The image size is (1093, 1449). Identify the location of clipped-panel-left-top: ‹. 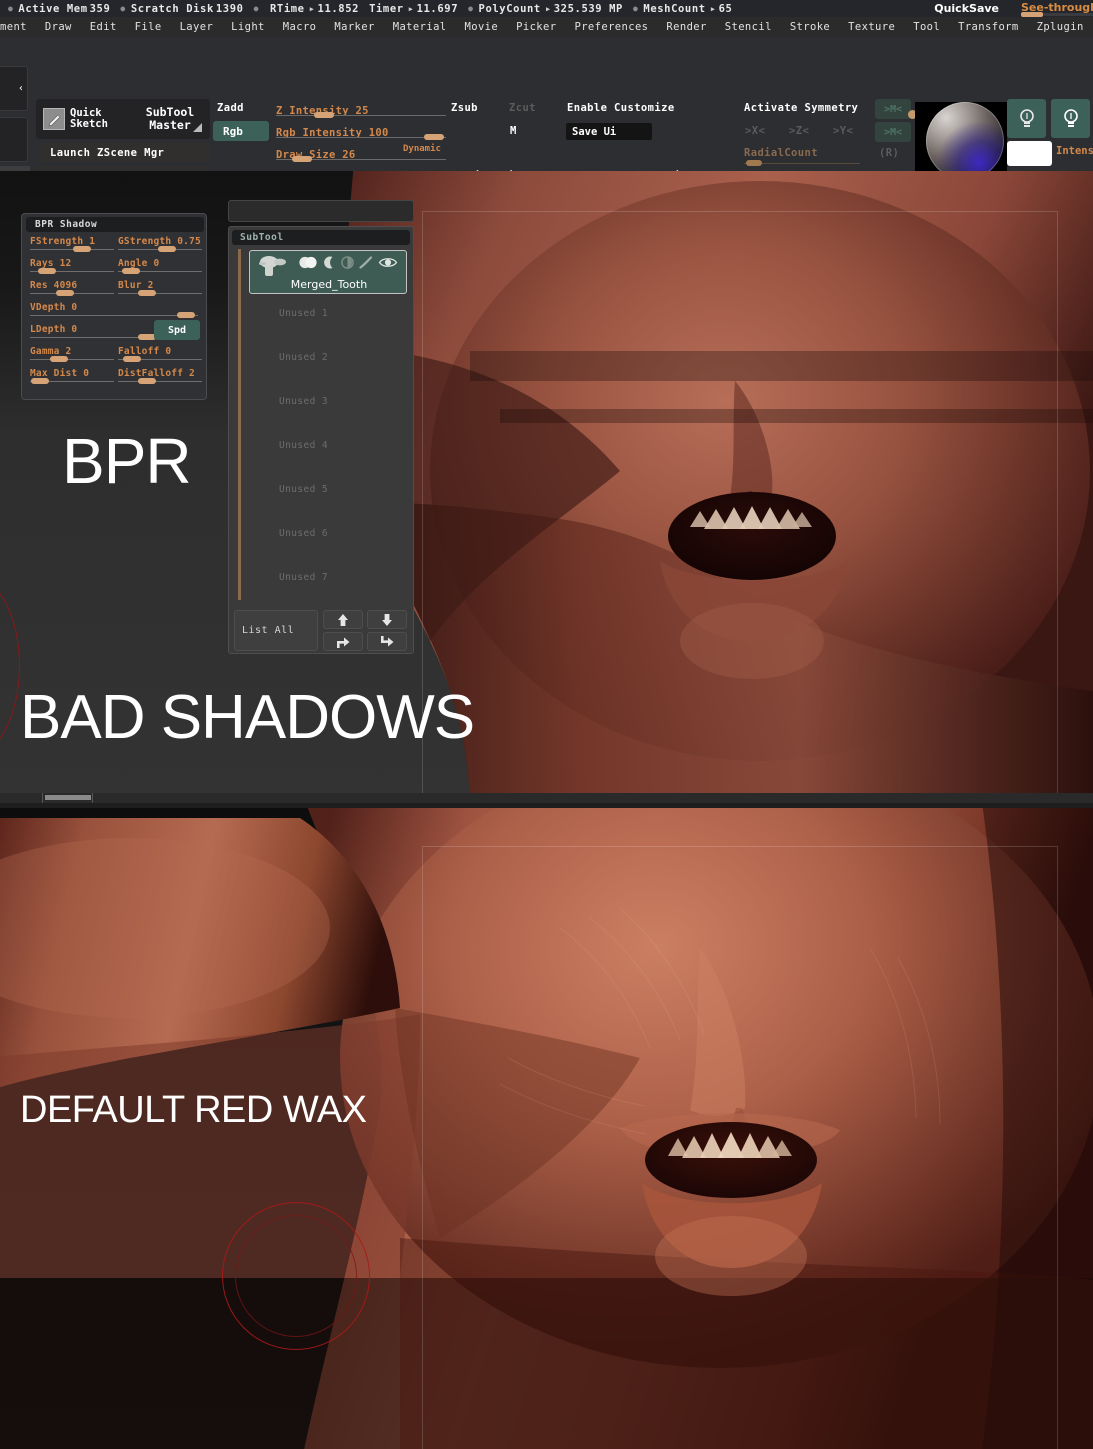
(14, 88).